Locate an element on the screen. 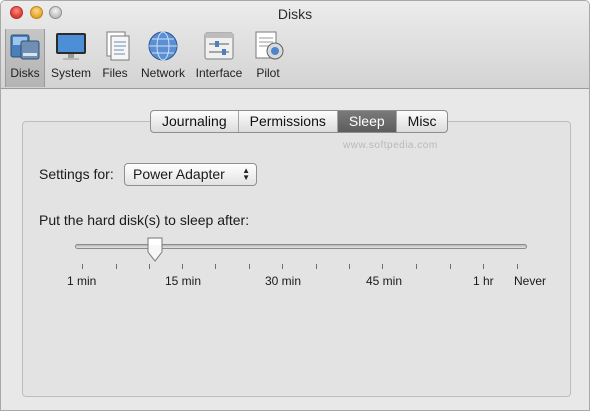 The image size is (590, 411). pilot-icon is located at coordinates (269, 45).